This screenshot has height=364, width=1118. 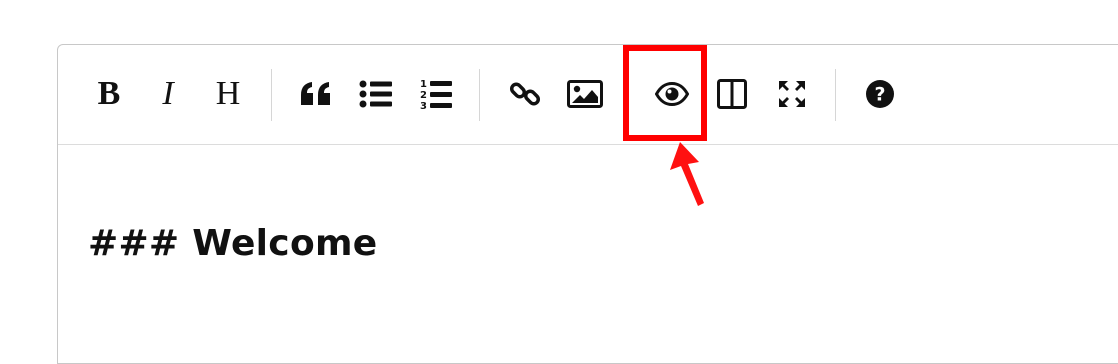 I want to click on side-by-side-button, so click(x=732, y=94).